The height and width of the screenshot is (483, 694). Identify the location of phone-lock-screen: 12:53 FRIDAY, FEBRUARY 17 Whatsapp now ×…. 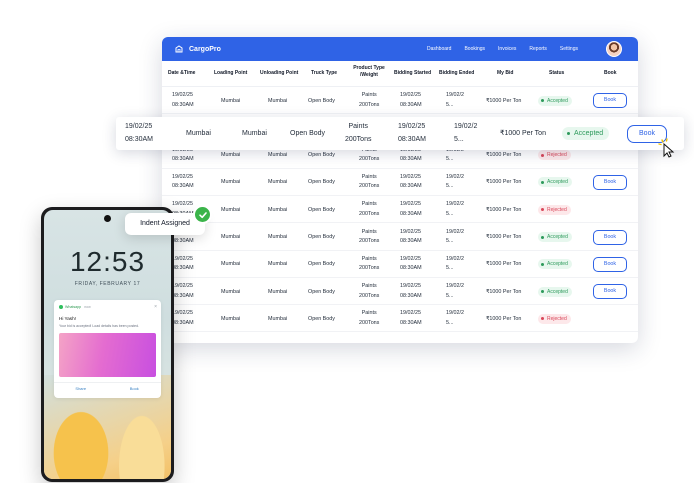
(107, 344).